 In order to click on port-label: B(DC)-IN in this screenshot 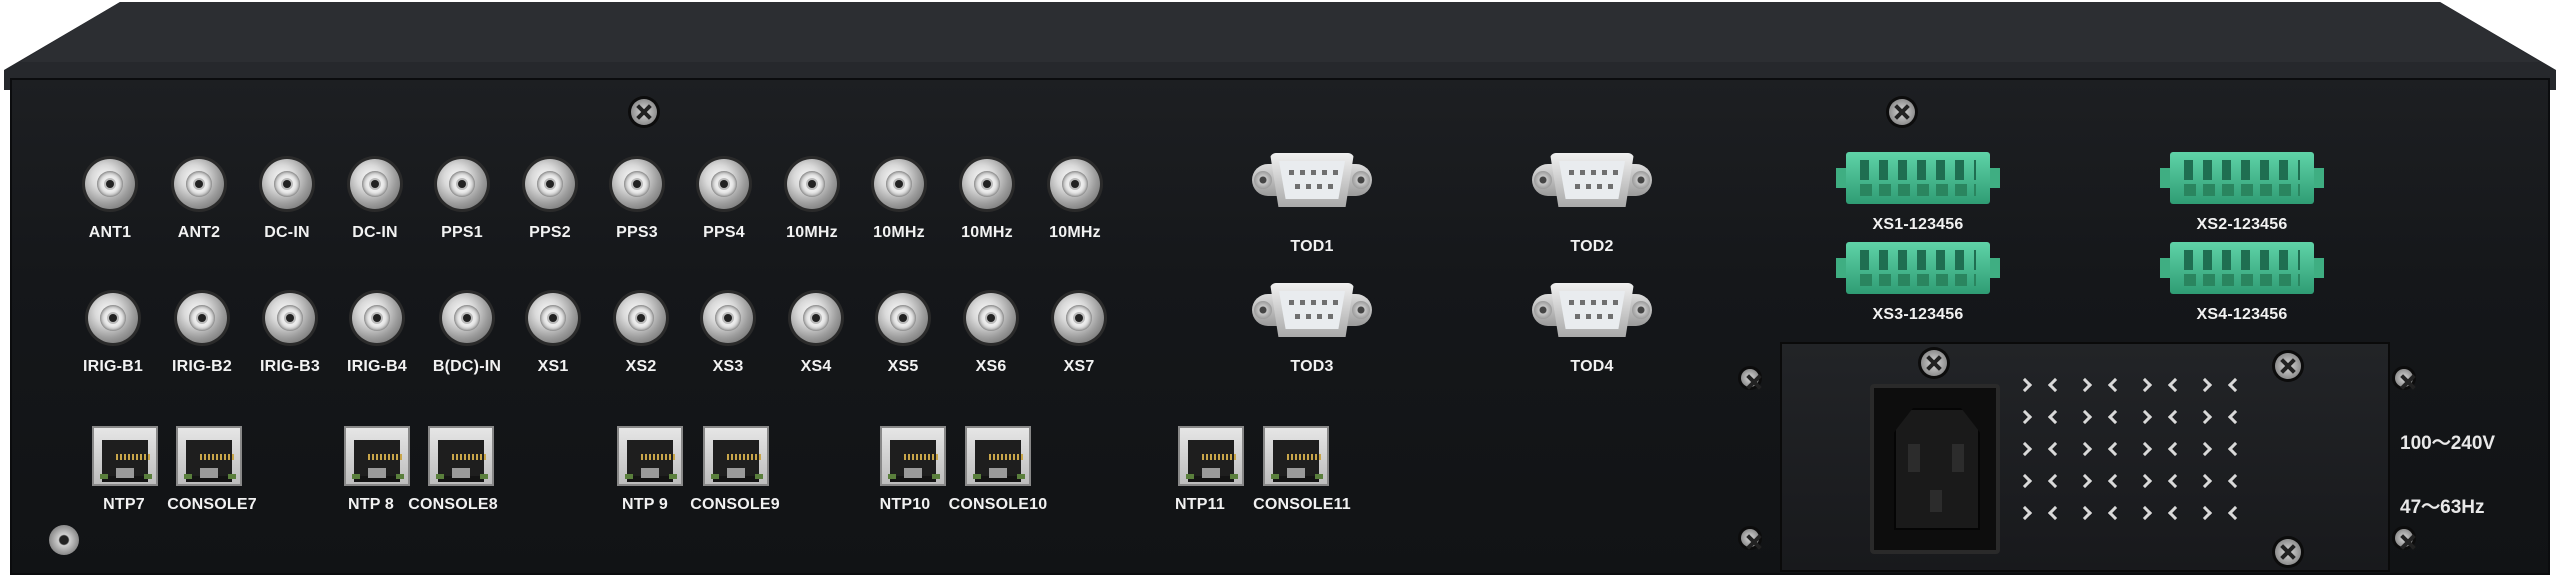, I will do `click(467, 366)`.